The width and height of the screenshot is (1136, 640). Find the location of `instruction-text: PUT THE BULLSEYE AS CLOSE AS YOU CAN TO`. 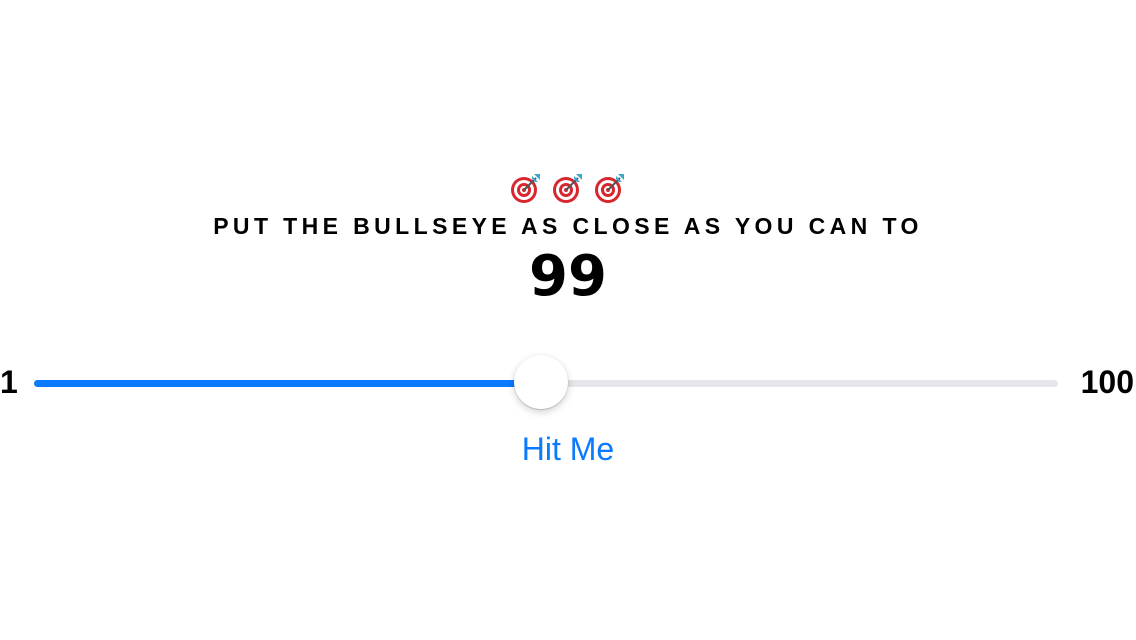

instruction-text: PUT THE BULLSEYE AS CLOSE AS YOU CAN TO is located at coordinates (568, 226).